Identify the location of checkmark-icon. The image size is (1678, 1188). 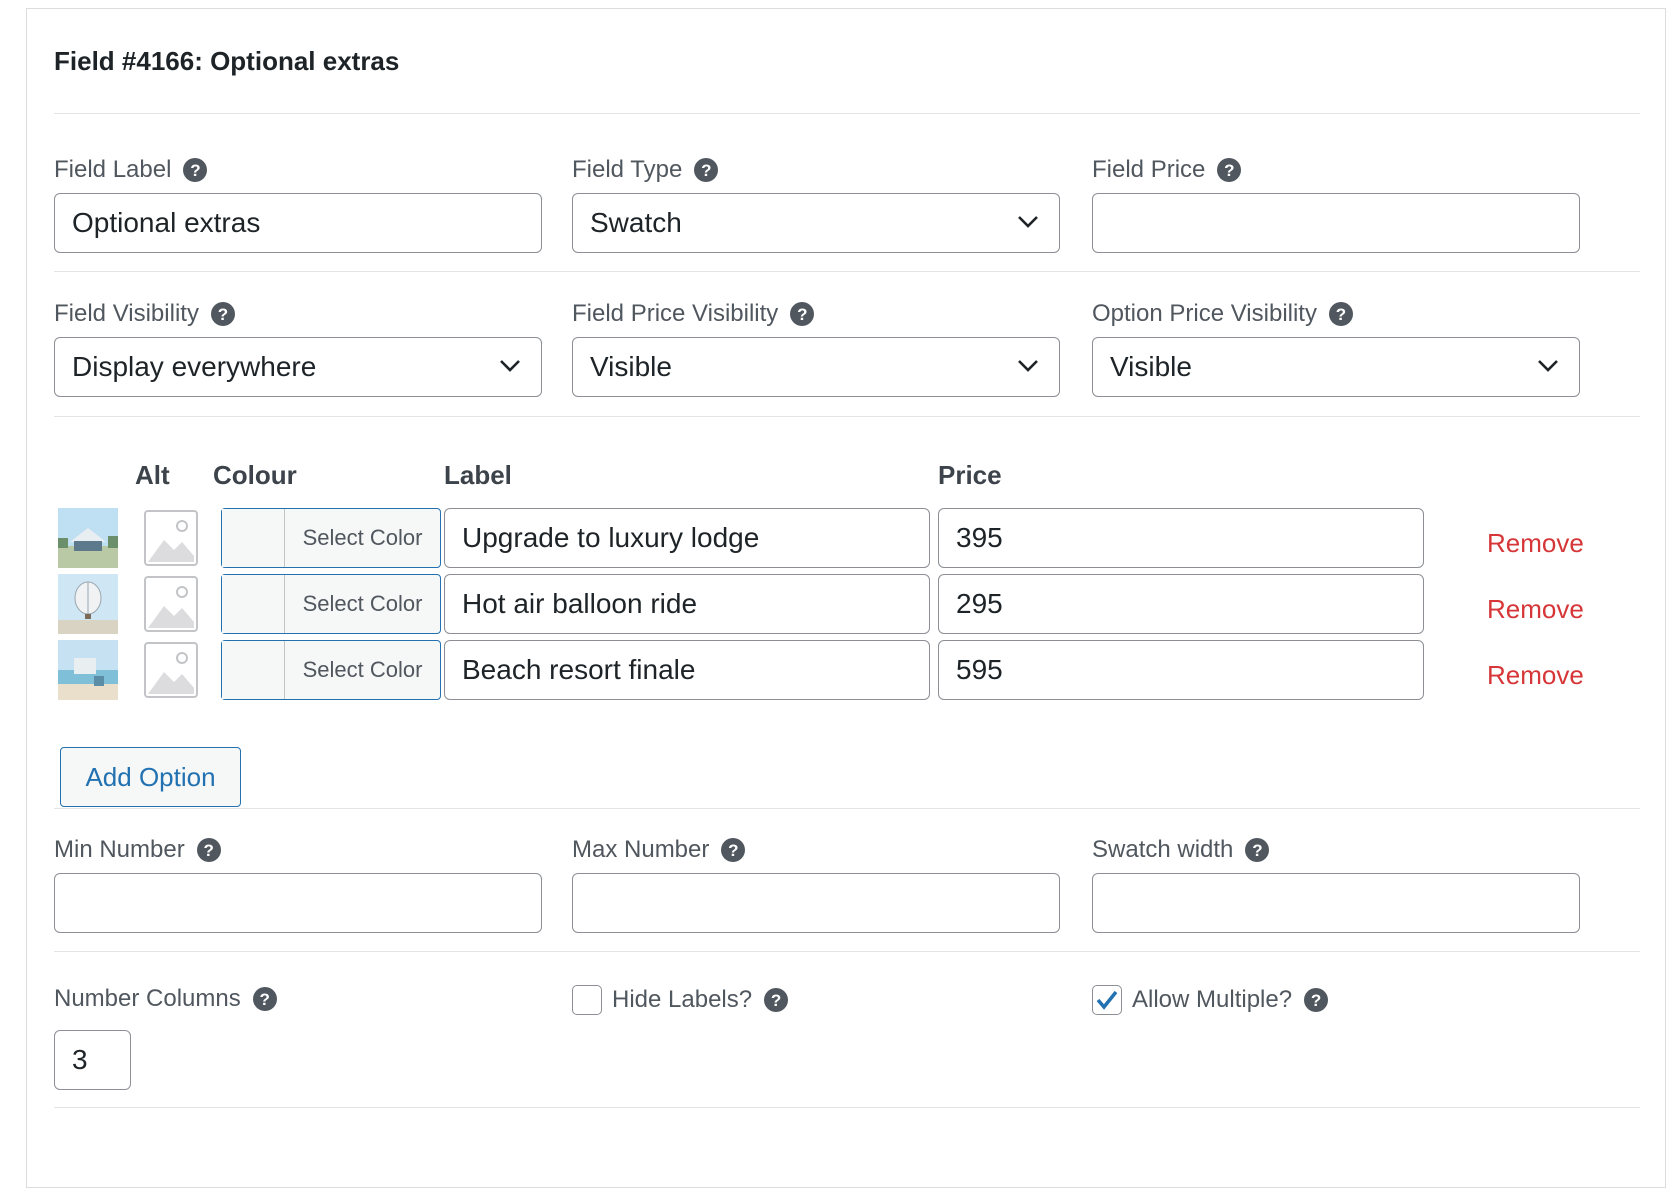
(1107, 1000).